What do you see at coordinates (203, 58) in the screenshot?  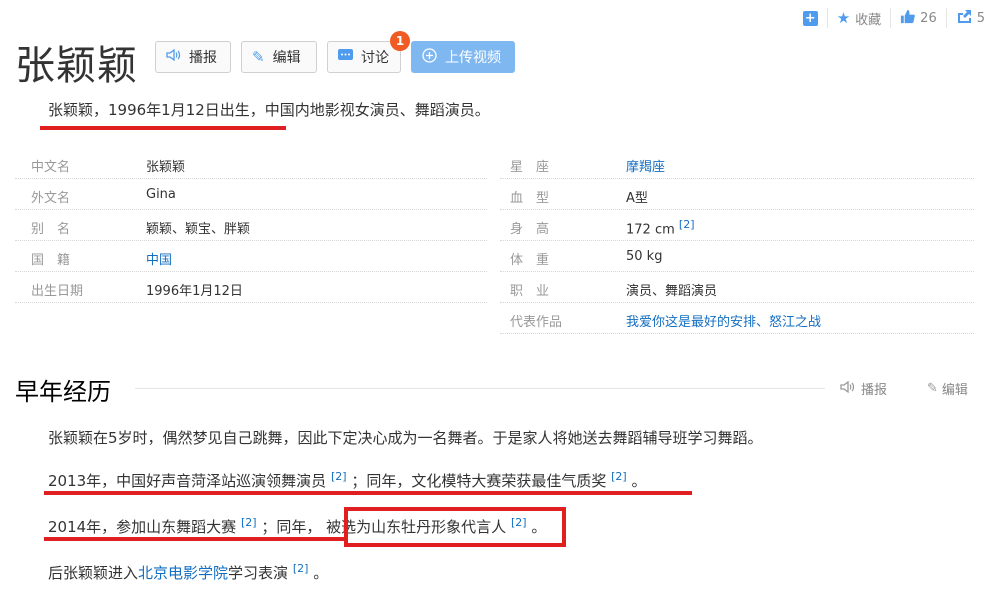 I see `broadcast-label: 播报` at bounding box center [203, 58].